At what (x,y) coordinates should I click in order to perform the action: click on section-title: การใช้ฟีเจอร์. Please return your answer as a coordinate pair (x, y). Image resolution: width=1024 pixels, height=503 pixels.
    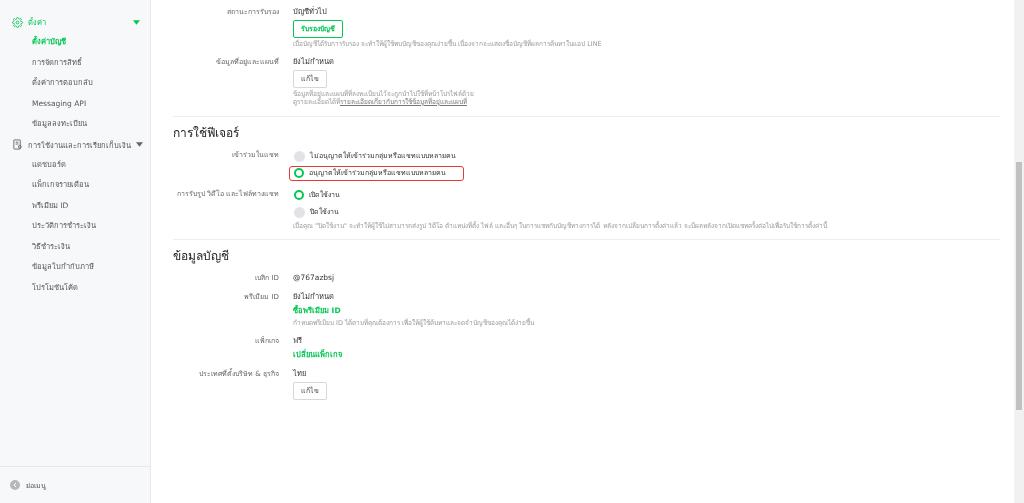
    Looking at the image, I should click on (206, 132).